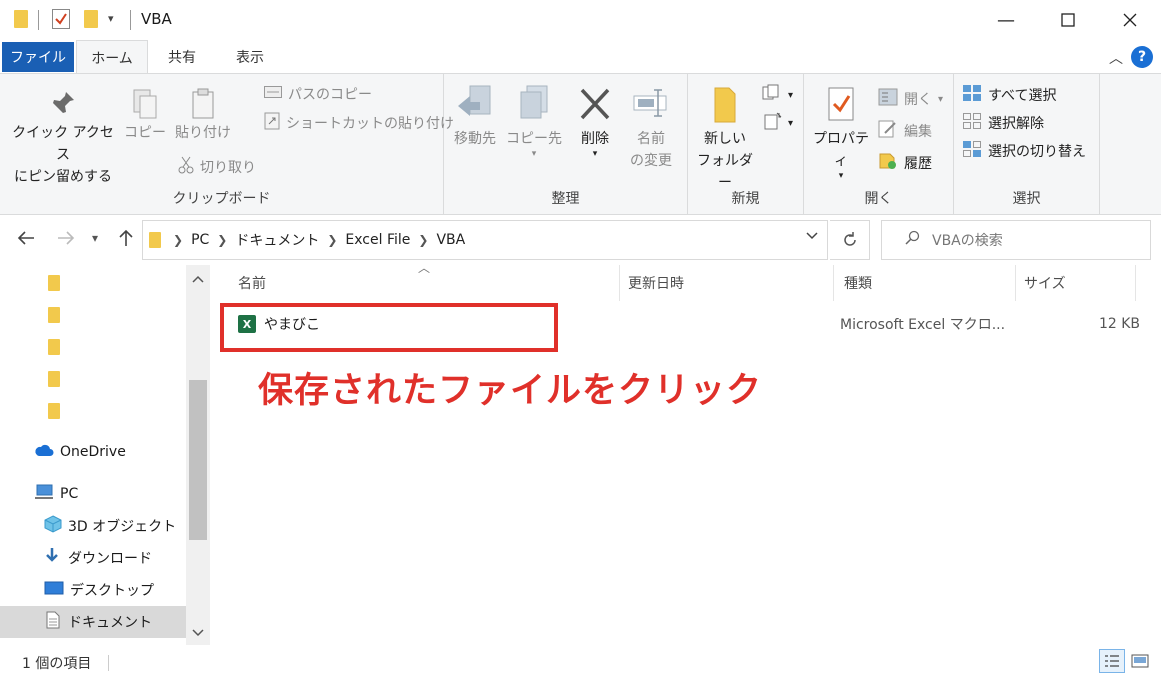 The image size is (1161, 677). What do you see at coordinates (93, 622) in the screenshot?
I see `nav-item-documents: ドキュメント` at bounding box center [93, 622].